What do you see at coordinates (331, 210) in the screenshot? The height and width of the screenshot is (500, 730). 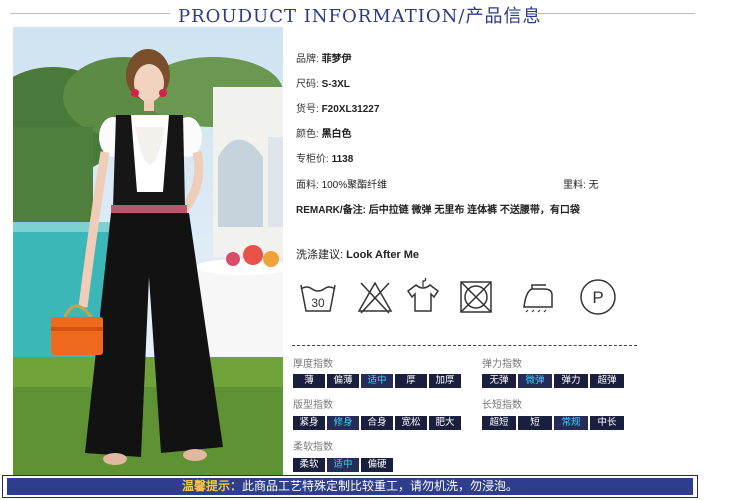 I see `remark-label: REMARK/备注:` at bounding box center [331, 210].